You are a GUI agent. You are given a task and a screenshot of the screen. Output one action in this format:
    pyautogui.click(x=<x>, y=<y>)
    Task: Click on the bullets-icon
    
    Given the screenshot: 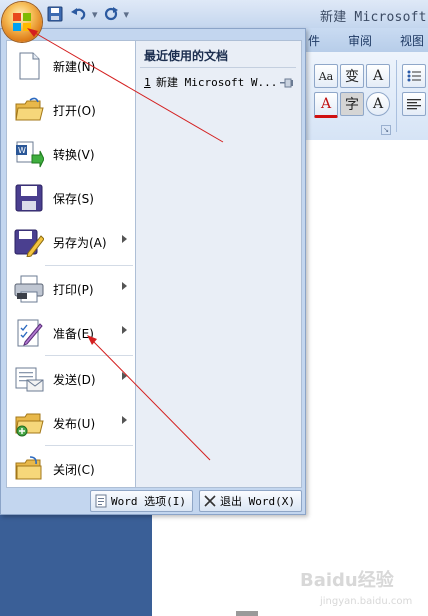 What is the action you would take?
    pyautogui.click(x=414, y=76)
    